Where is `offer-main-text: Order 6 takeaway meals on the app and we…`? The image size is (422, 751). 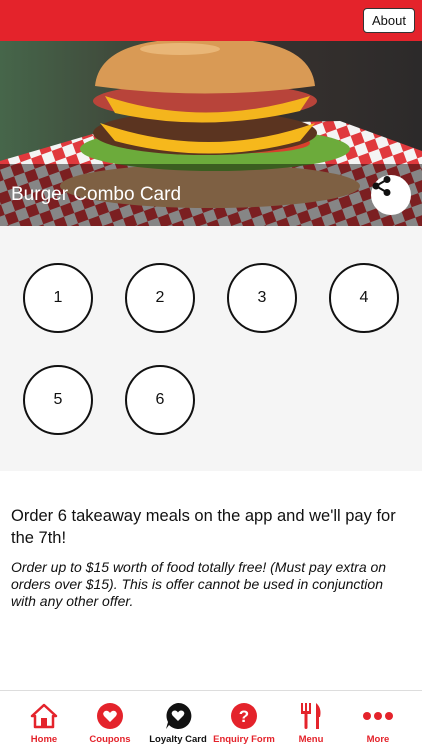 offer-main-text: Order 6 takeaway meals on the app and we… is located at coordinates (203, 527).